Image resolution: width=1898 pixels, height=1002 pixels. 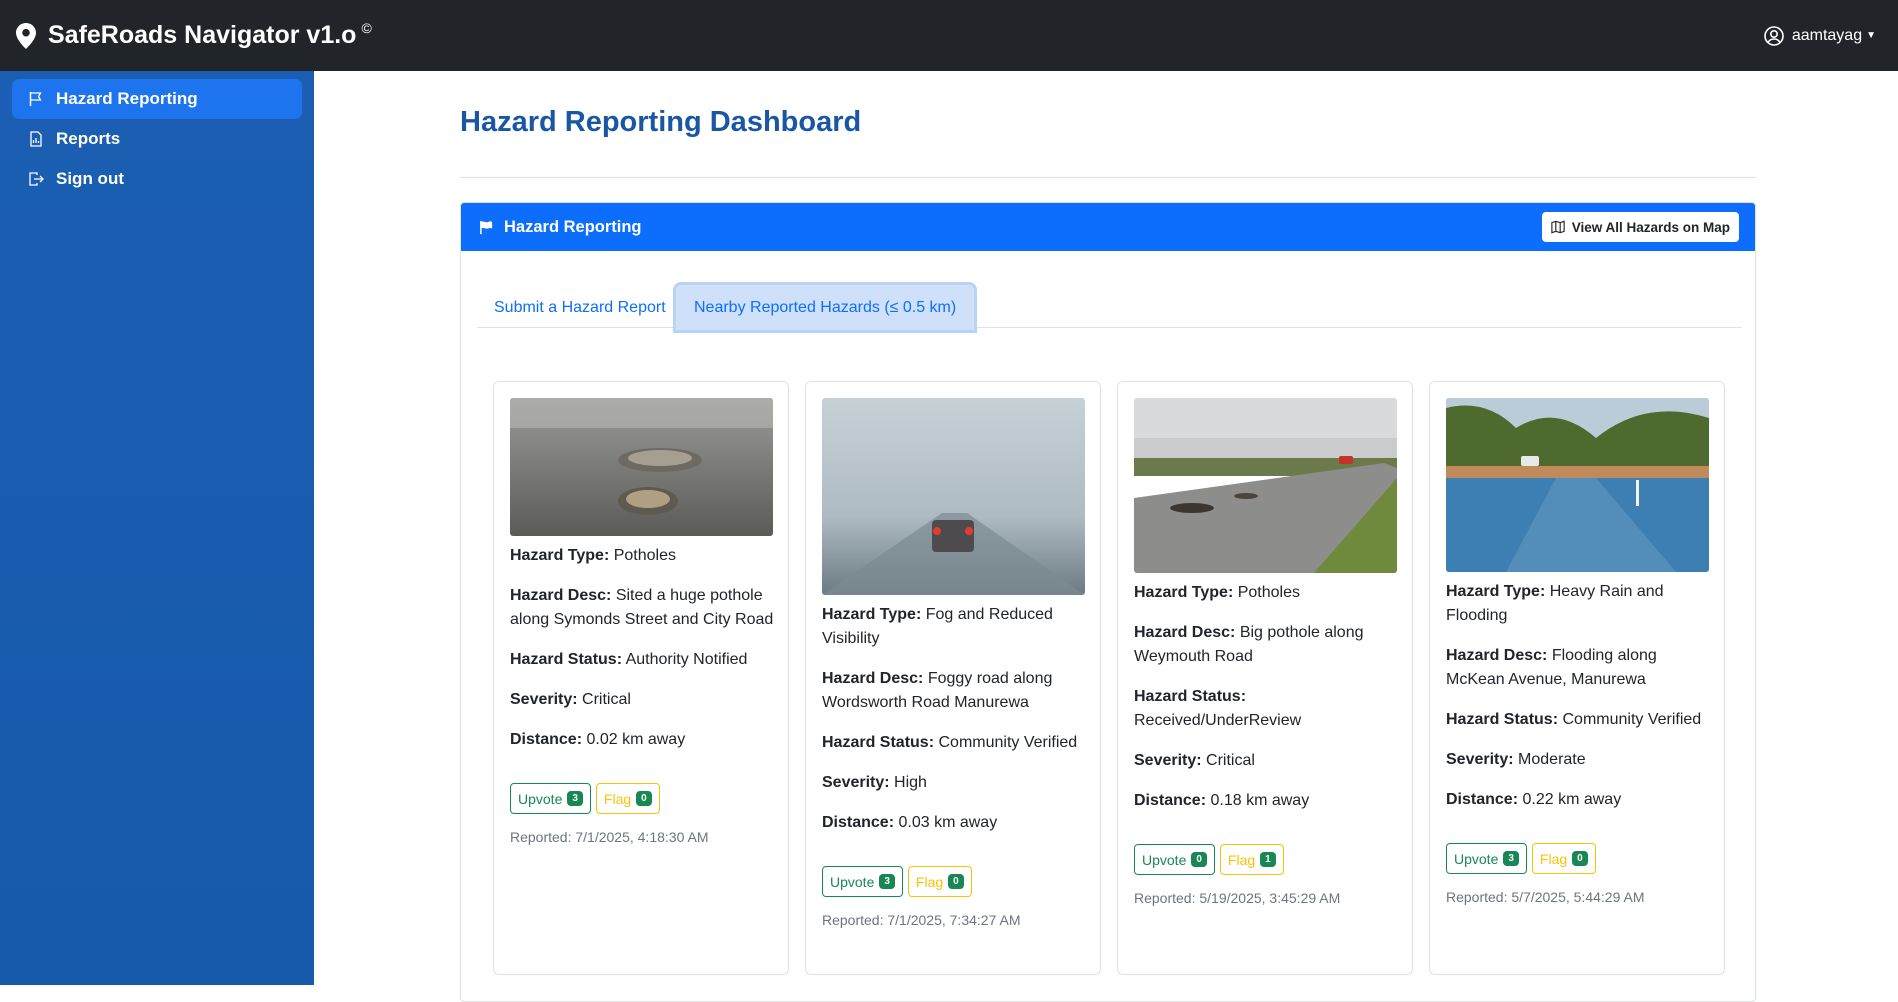 I want to click on hazard-distance: Distance: 0.03 km away, so click(x=910, y=822).